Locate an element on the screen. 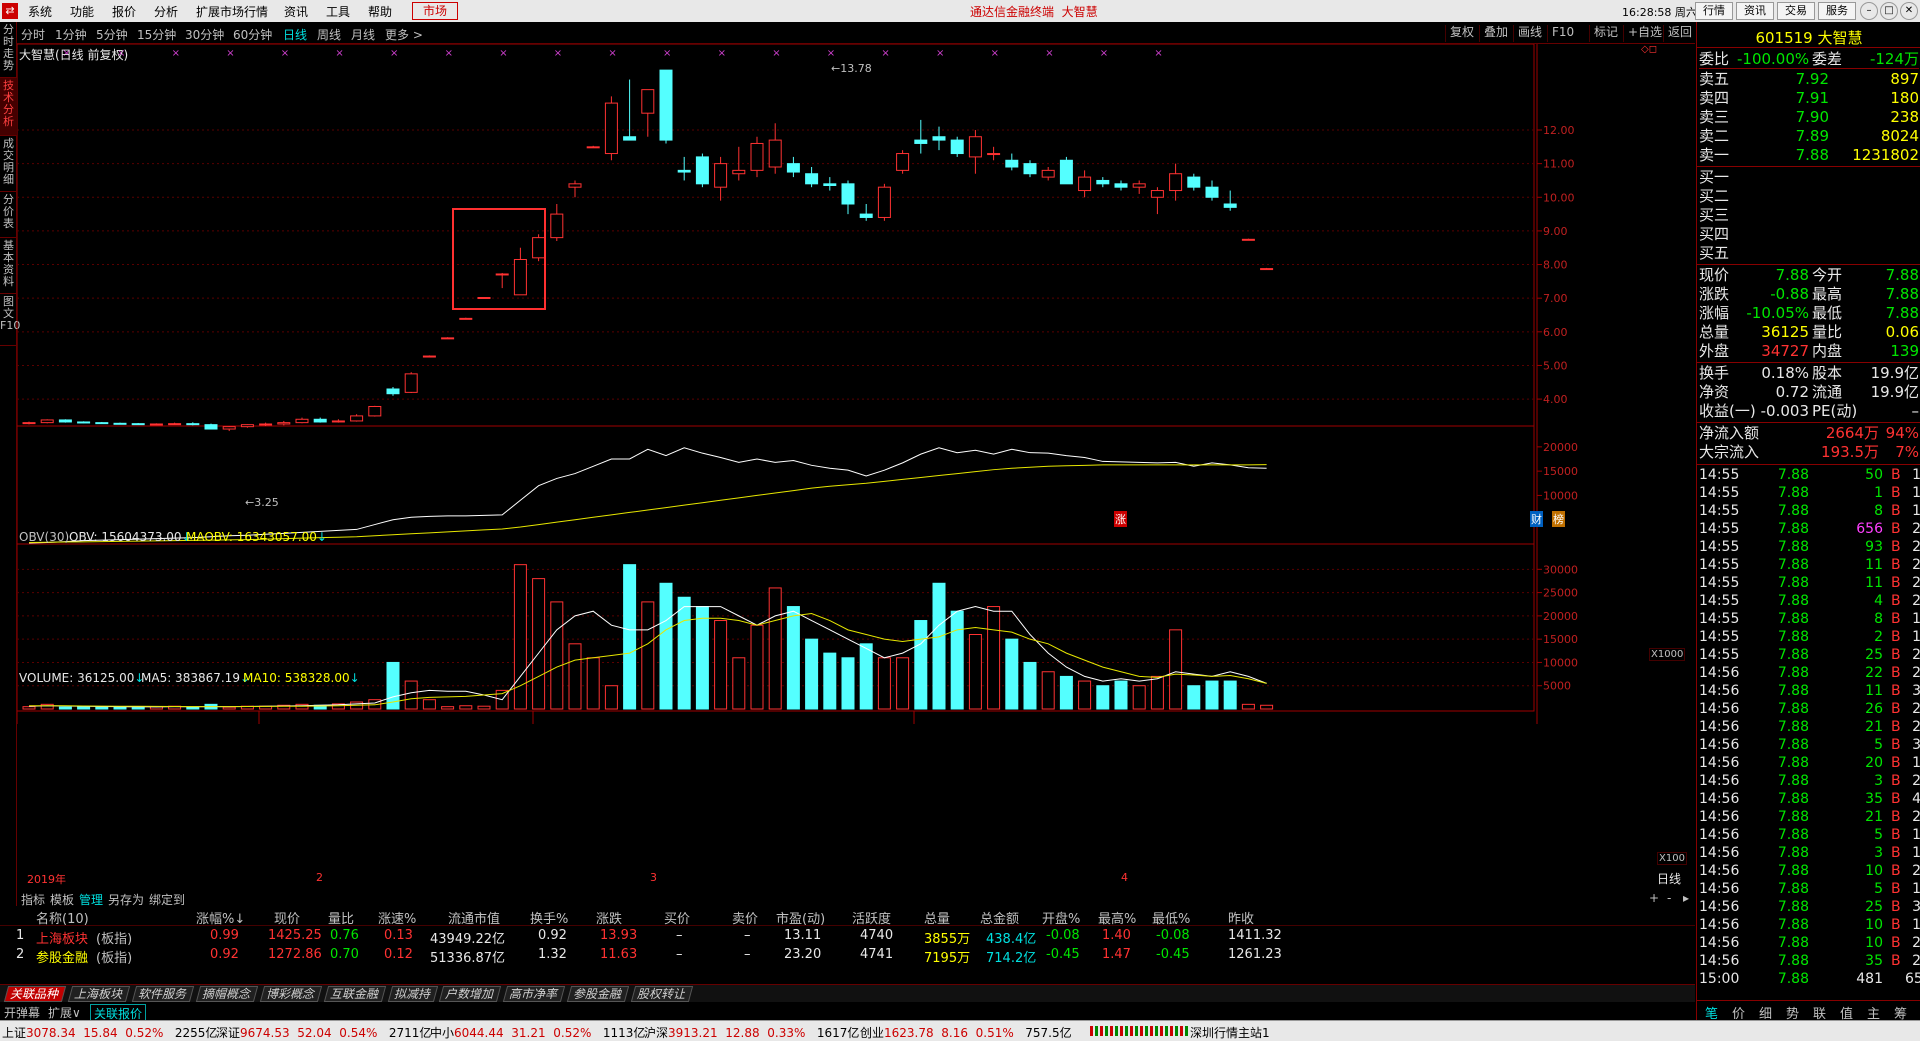  menu-news: 资讯 is located at coordinates (296, 11).